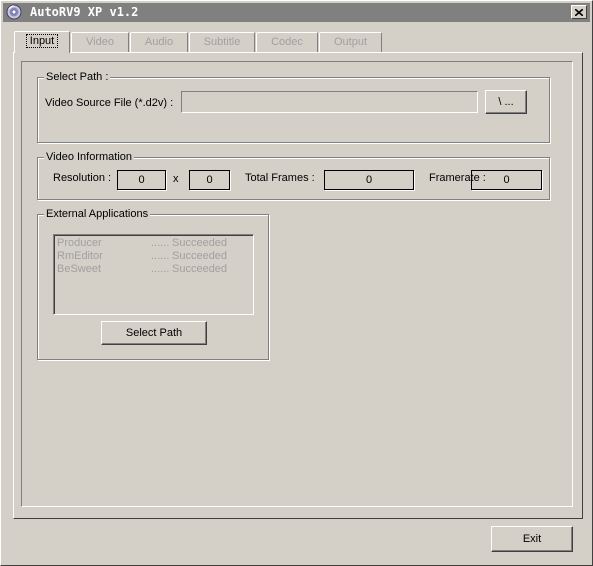 This screenshot has width=593, height=566. I want to click on video-source-input, so click(329, 102).